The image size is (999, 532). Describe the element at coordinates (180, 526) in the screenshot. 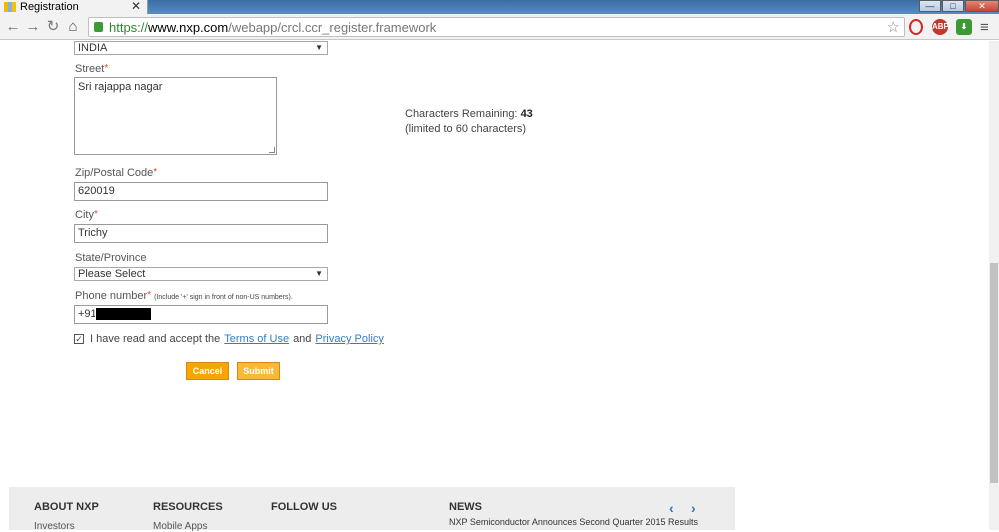

I see `footer-mobile-apps-link: Mobile Apps` at that location.